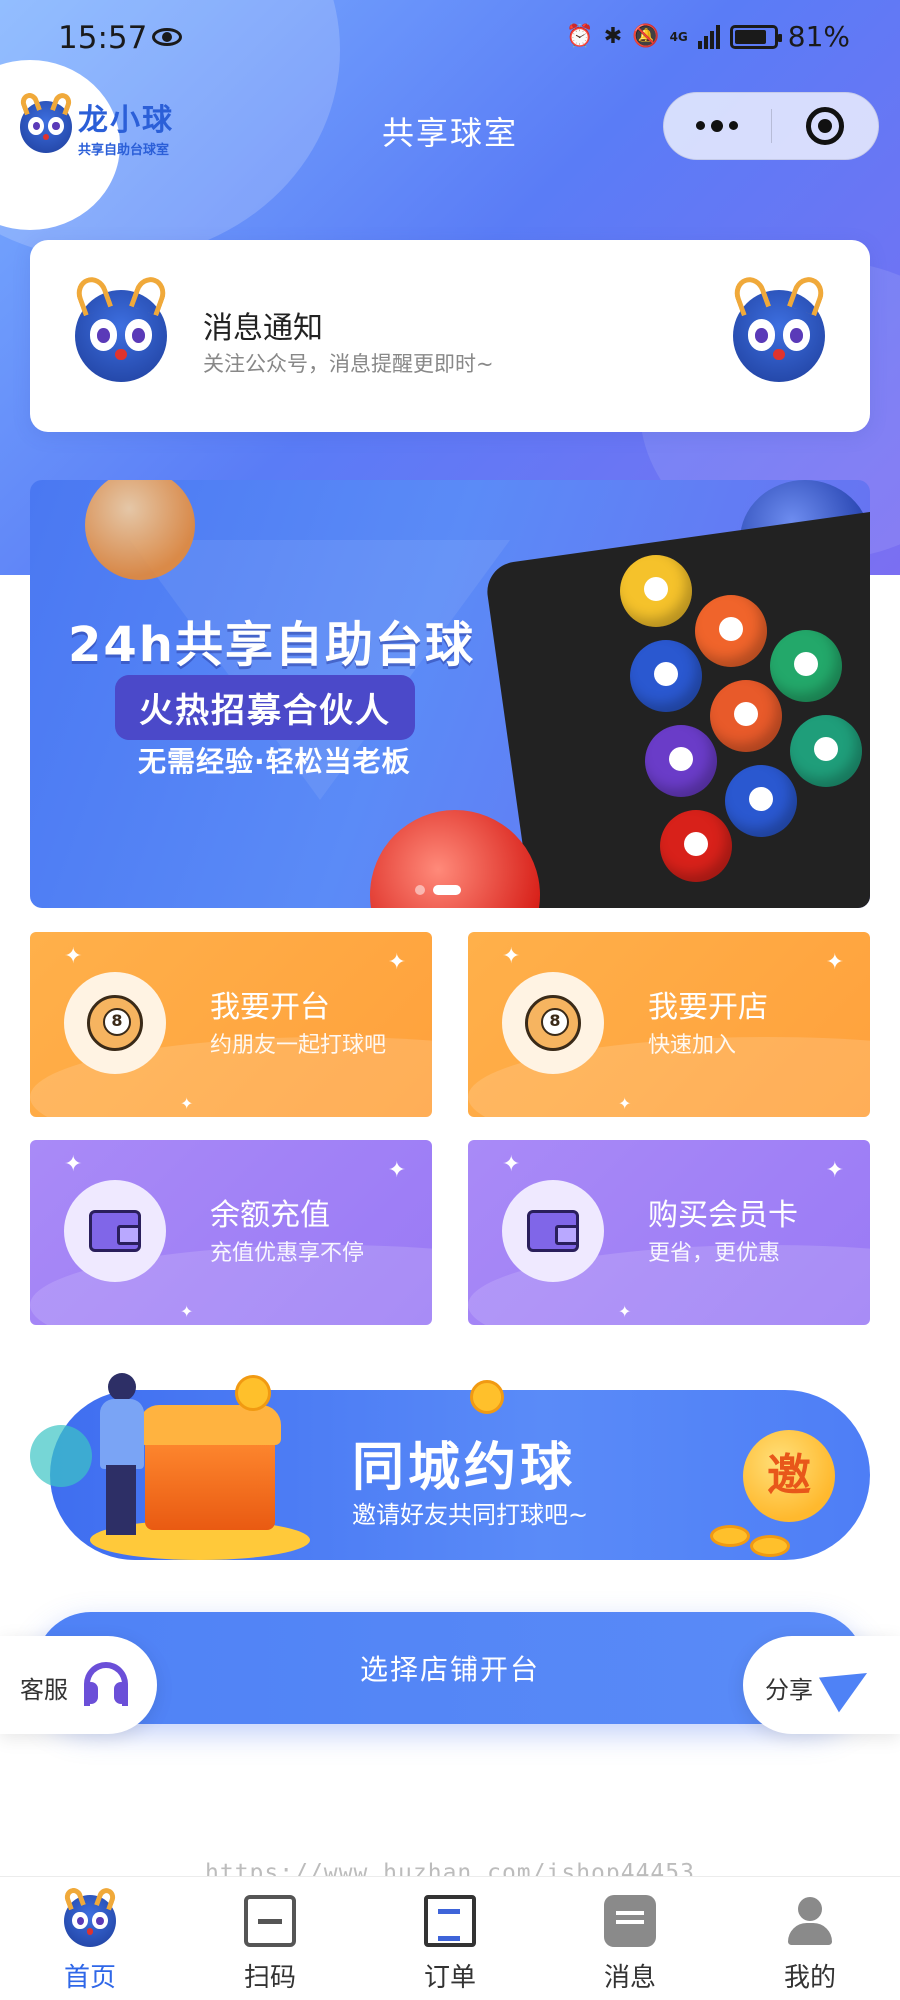 The height and width of the screenshot is (2000, 900). Describe the element at coordinates (269, 1978) in the screenshot. I see `tab-label: 扫码` at that location.